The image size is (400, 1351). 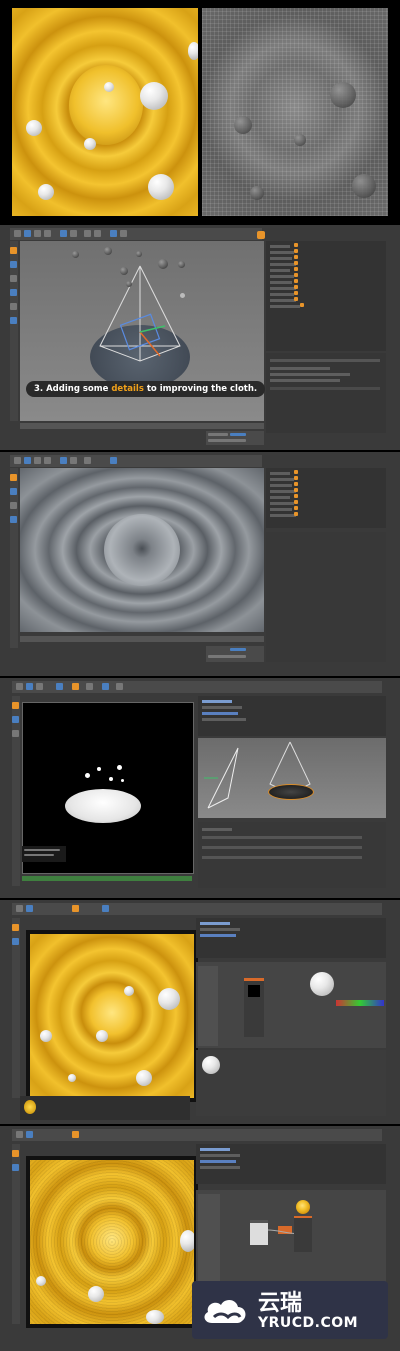 I want to click on watermark-badge: 云瑞 YRUCD.COM, so click(x=290, y=1310).